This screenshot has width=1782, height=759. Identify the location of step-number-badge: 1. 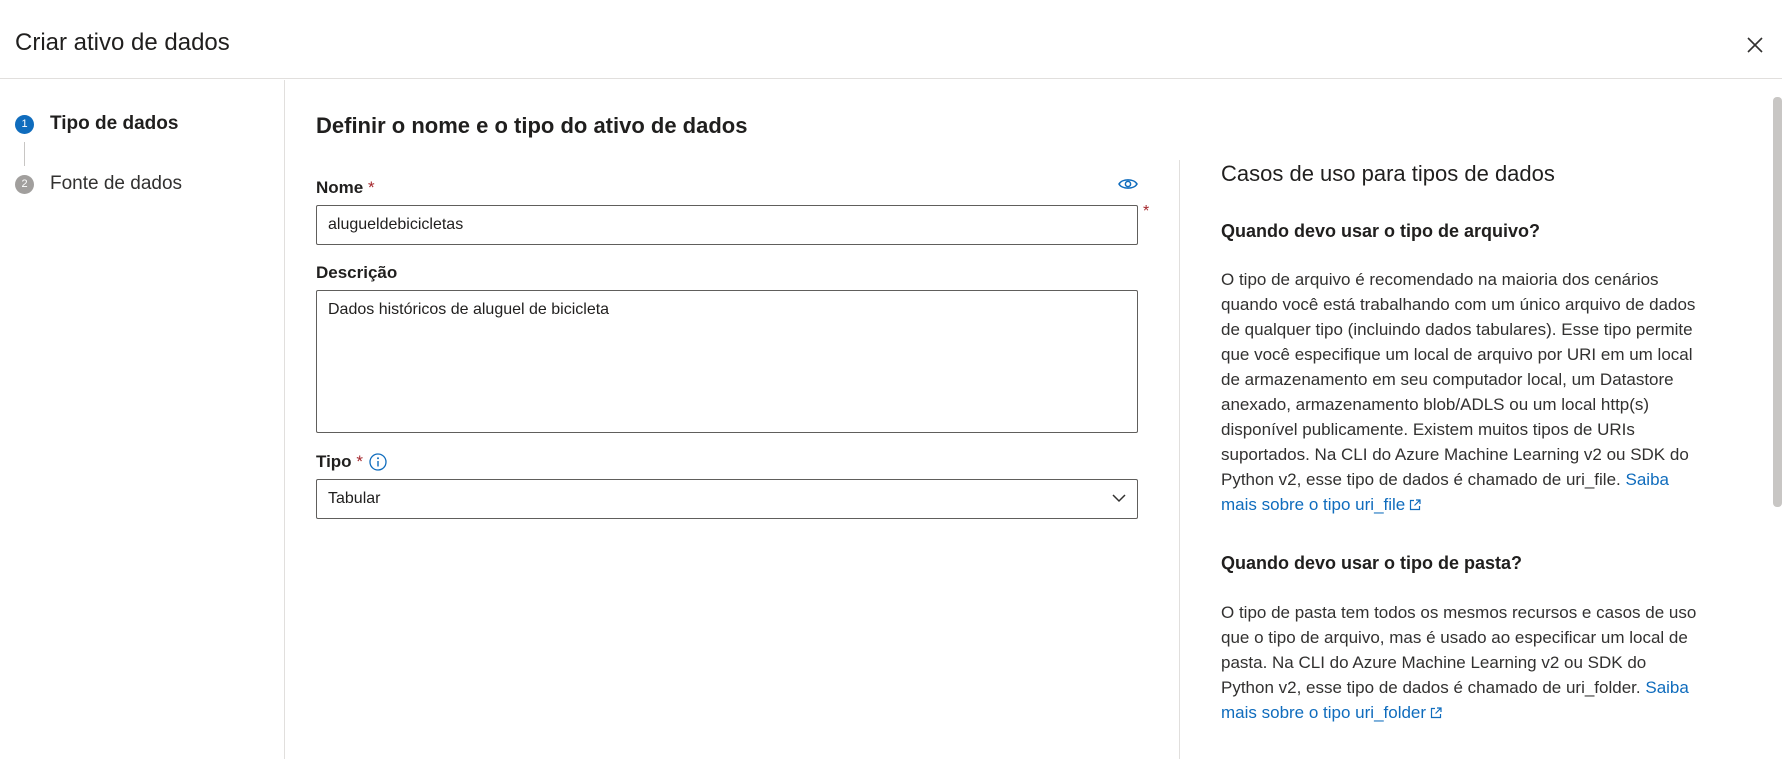
(24, 124).